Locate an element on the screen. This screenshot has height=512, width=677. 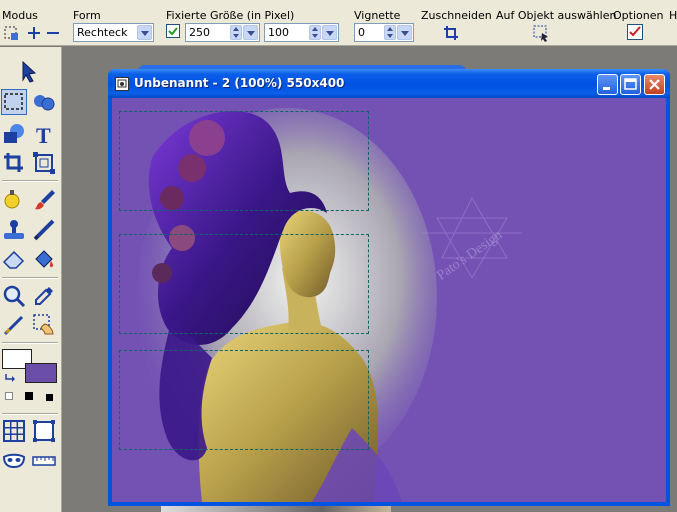
eraser-tool-icon is located at coordinates (14, 259).